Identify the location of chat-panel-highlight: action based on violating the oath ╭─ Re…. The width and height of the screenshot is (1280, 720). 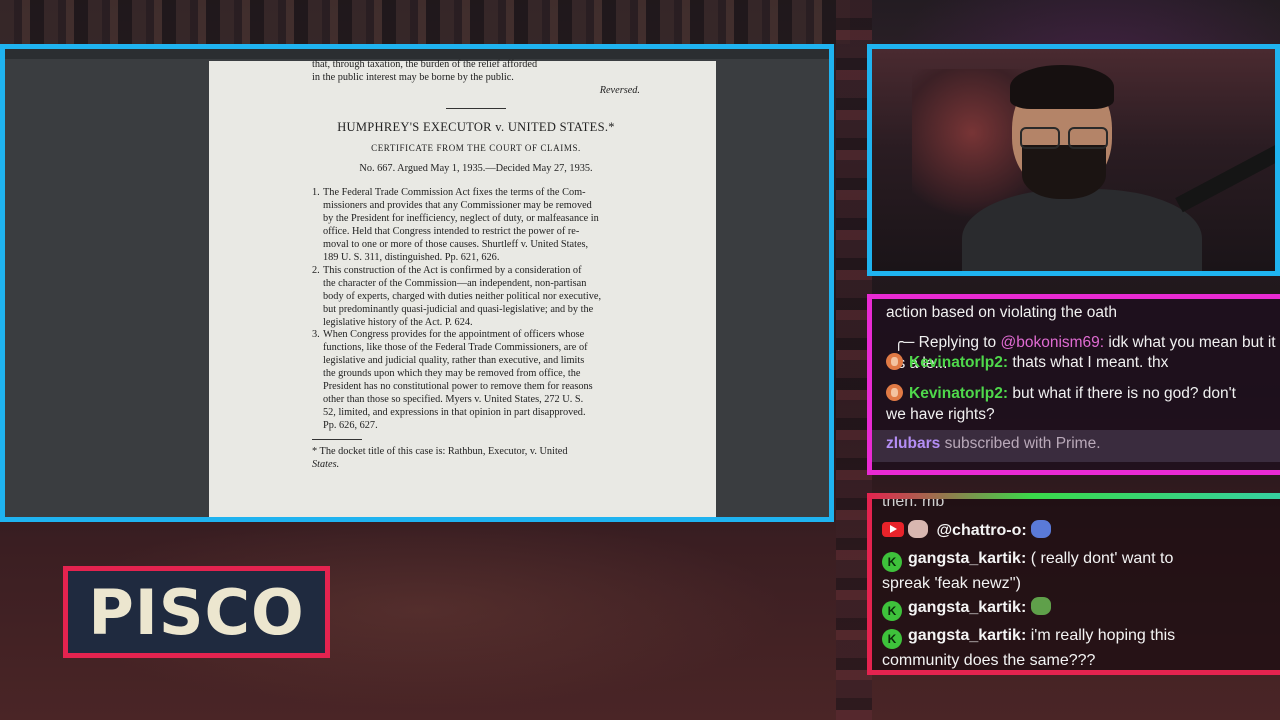
(1073, 384).